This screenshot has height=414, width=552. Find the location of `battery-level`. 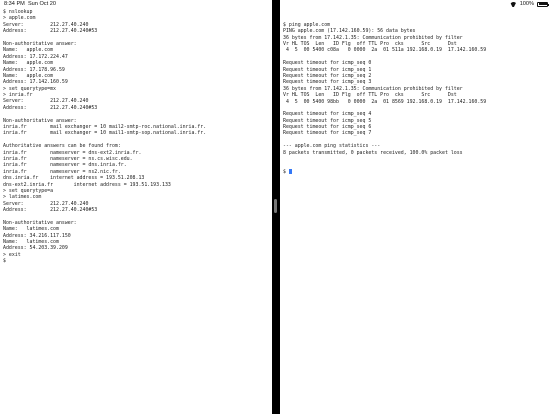

battery-level is located at coordinates (542, 4).